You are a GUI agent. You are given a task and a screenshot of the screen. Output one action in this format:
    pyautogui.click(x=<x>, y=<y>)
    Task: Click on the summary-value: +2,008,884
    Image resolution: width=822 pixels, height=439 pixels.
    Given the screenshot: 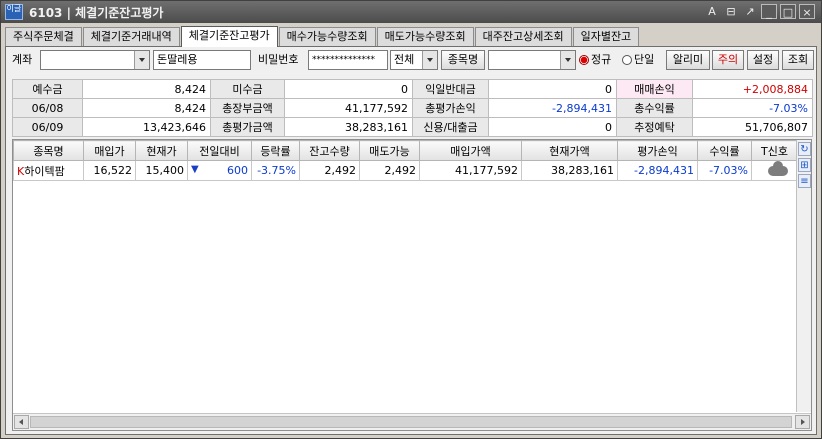 What is the action you would take?
    pyautogui.click(x=752, y=89)
    